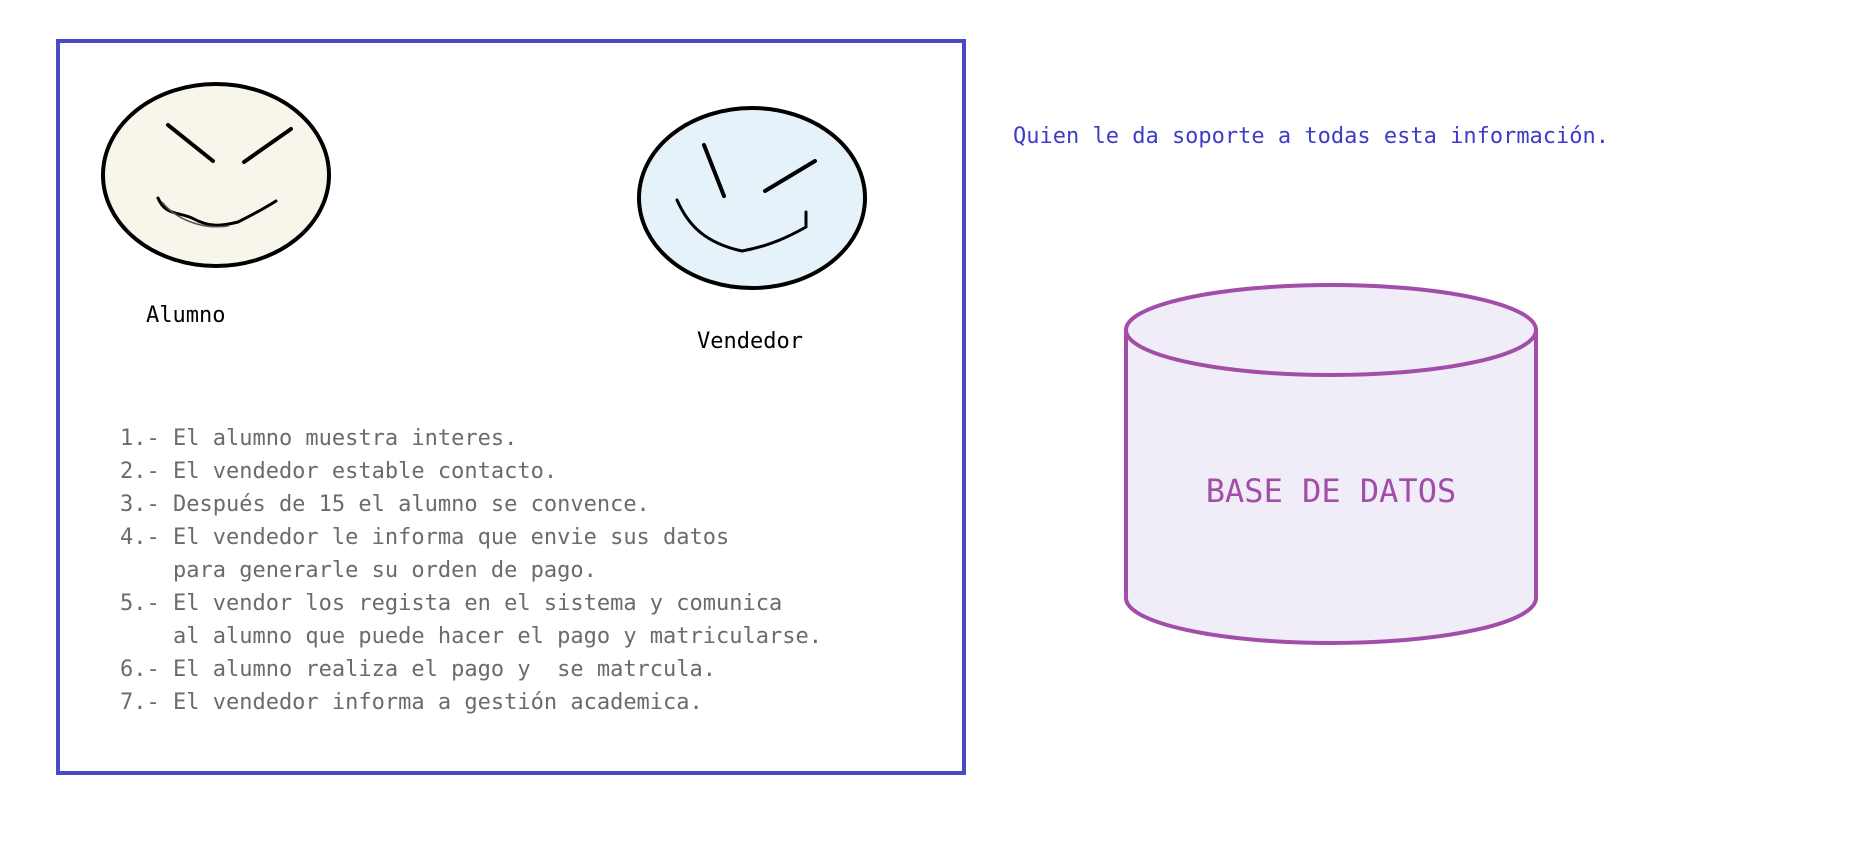  I want to click on actor-label-alumno: Alumno, so click(185, 315).